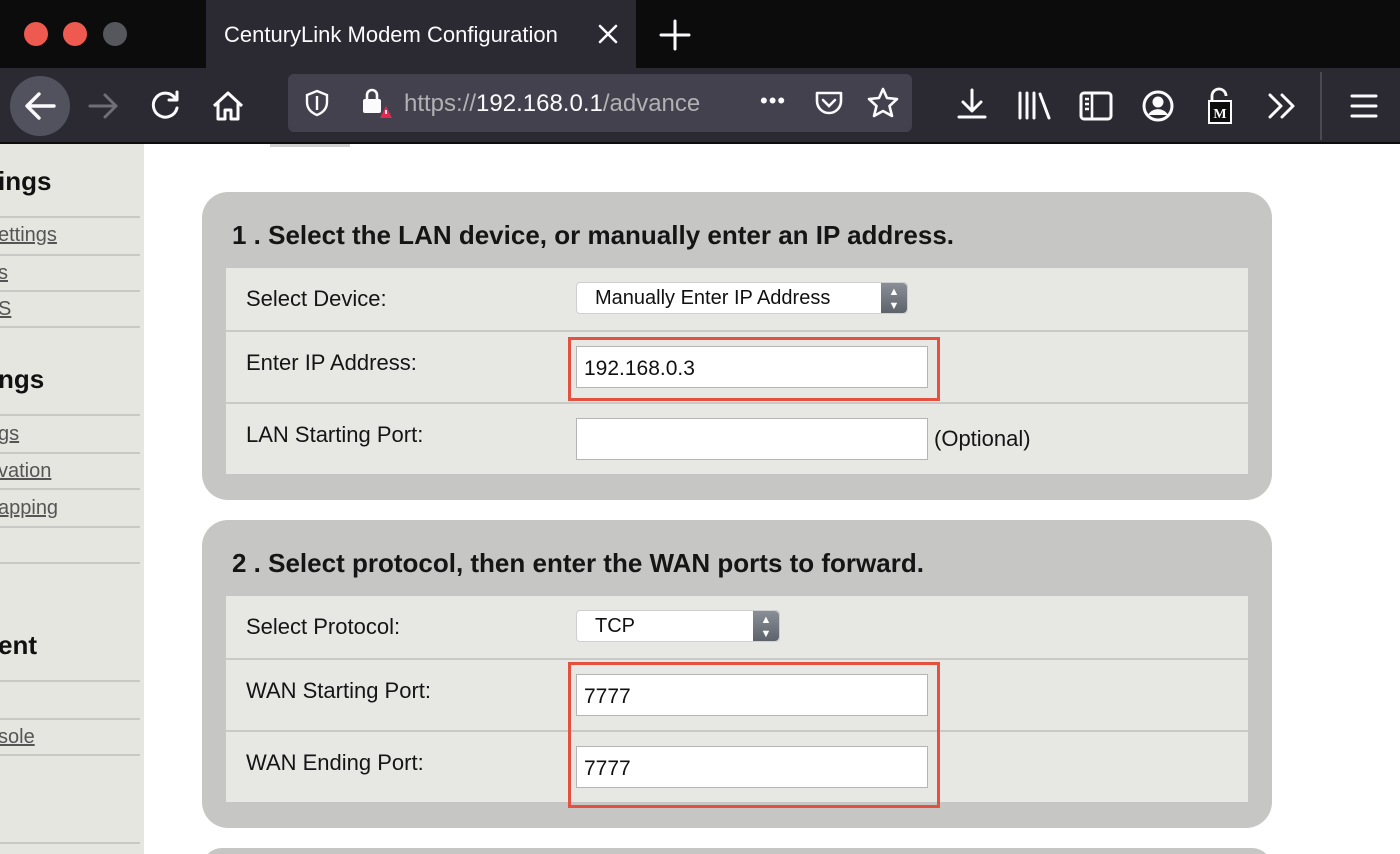  What do you see at coordinates (972, 106) in the screenshot?
I see `downloads-icon` at bounding box center [972, 106].